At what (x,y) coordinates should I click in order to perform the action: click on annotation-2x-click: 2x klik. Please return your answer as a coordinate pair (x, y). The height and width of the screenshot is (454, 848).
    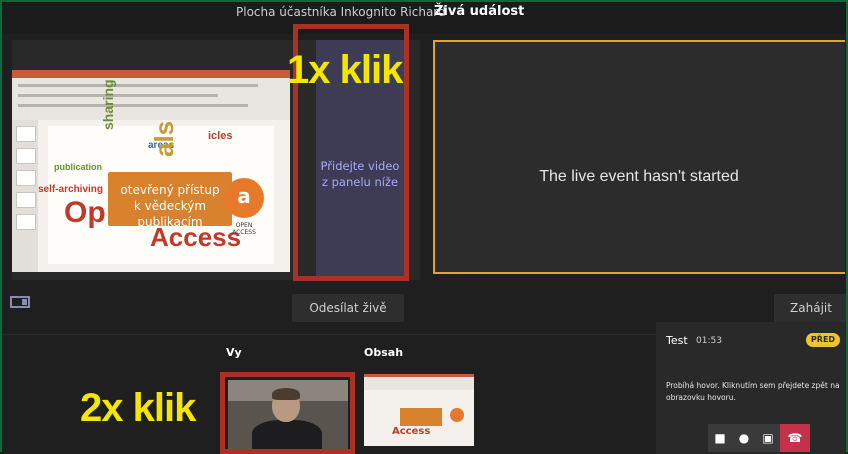
    Looking at the image, I should click on (138, 408).